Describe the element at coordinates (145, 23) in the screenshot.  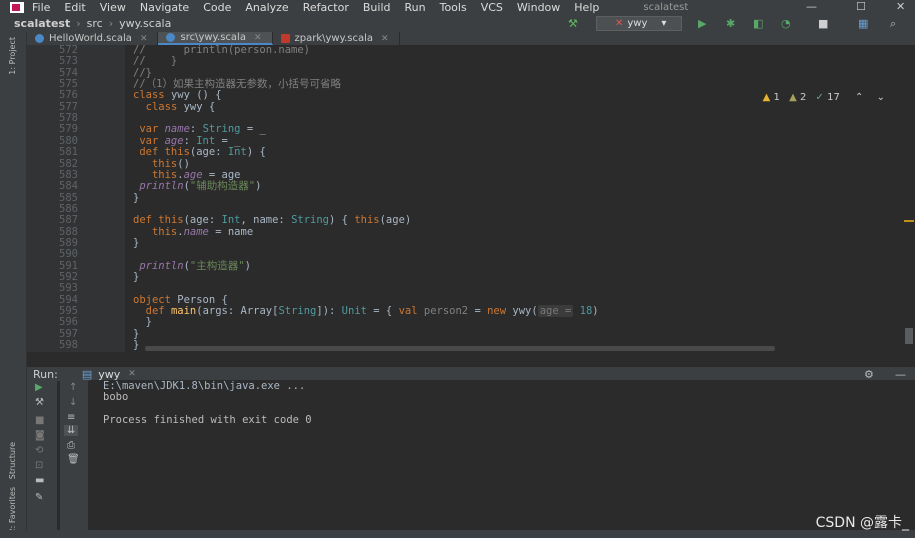
I see `breadcrumb-file: ywy.scala` at that location.